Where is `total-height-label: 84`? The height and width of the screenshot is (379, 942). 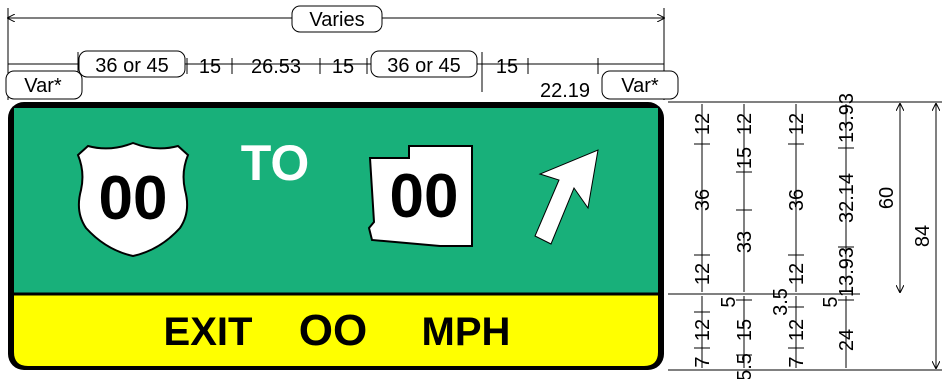
total-height-label: 84 is located at coordinates (923, 236).